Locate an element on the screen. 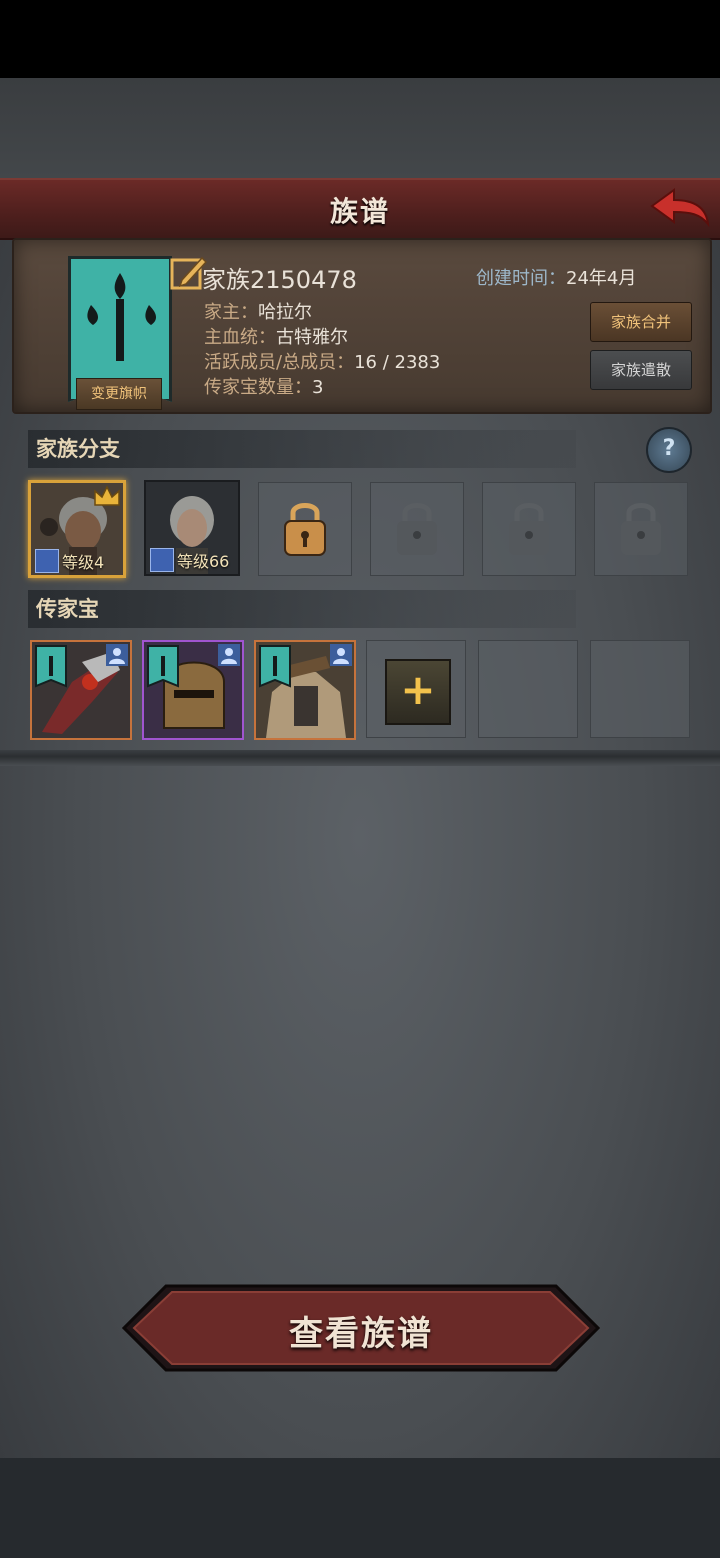 The height and width of the screenshot is (1558, 720). family-name: 家族2150478 is located at coordinates (279, 280).